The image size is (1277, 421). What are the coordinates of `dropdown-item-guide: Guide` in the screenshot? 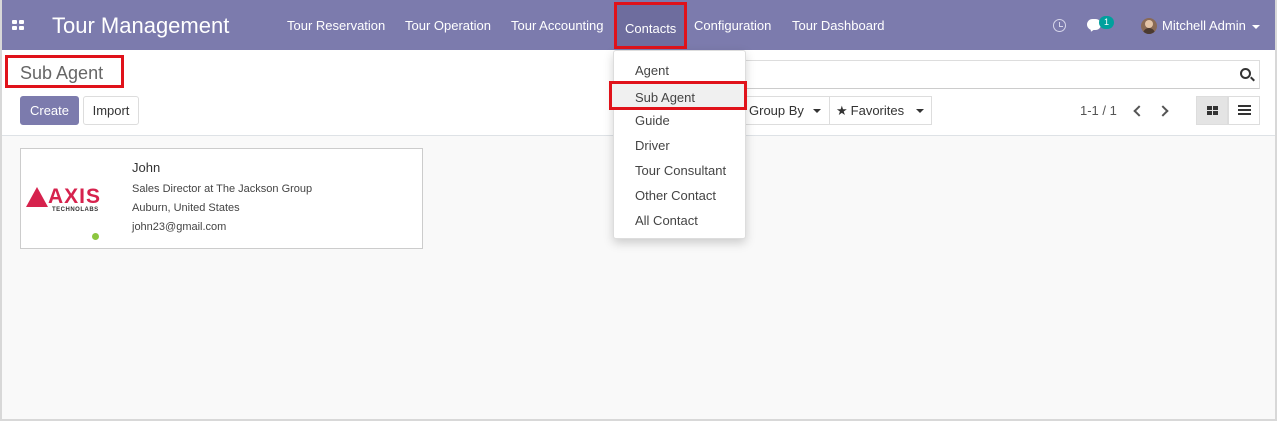 It's located at (652, 120).